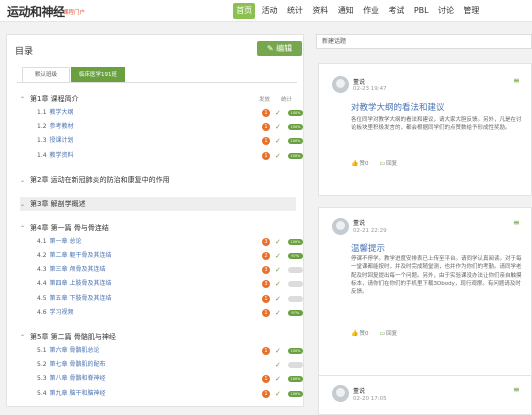 This screenshot has width=532, height=415. Describe the element at coordinates (62, 126) in the screenshot. I see `section-link: 参考教材` at that location.